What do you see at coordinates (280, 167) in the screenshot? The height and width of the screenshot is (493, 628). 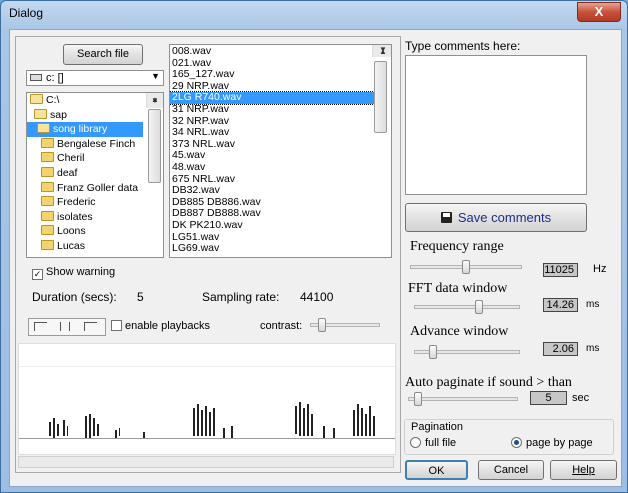 I see `file-item: 48.wav` at bounding box center [280, 167].